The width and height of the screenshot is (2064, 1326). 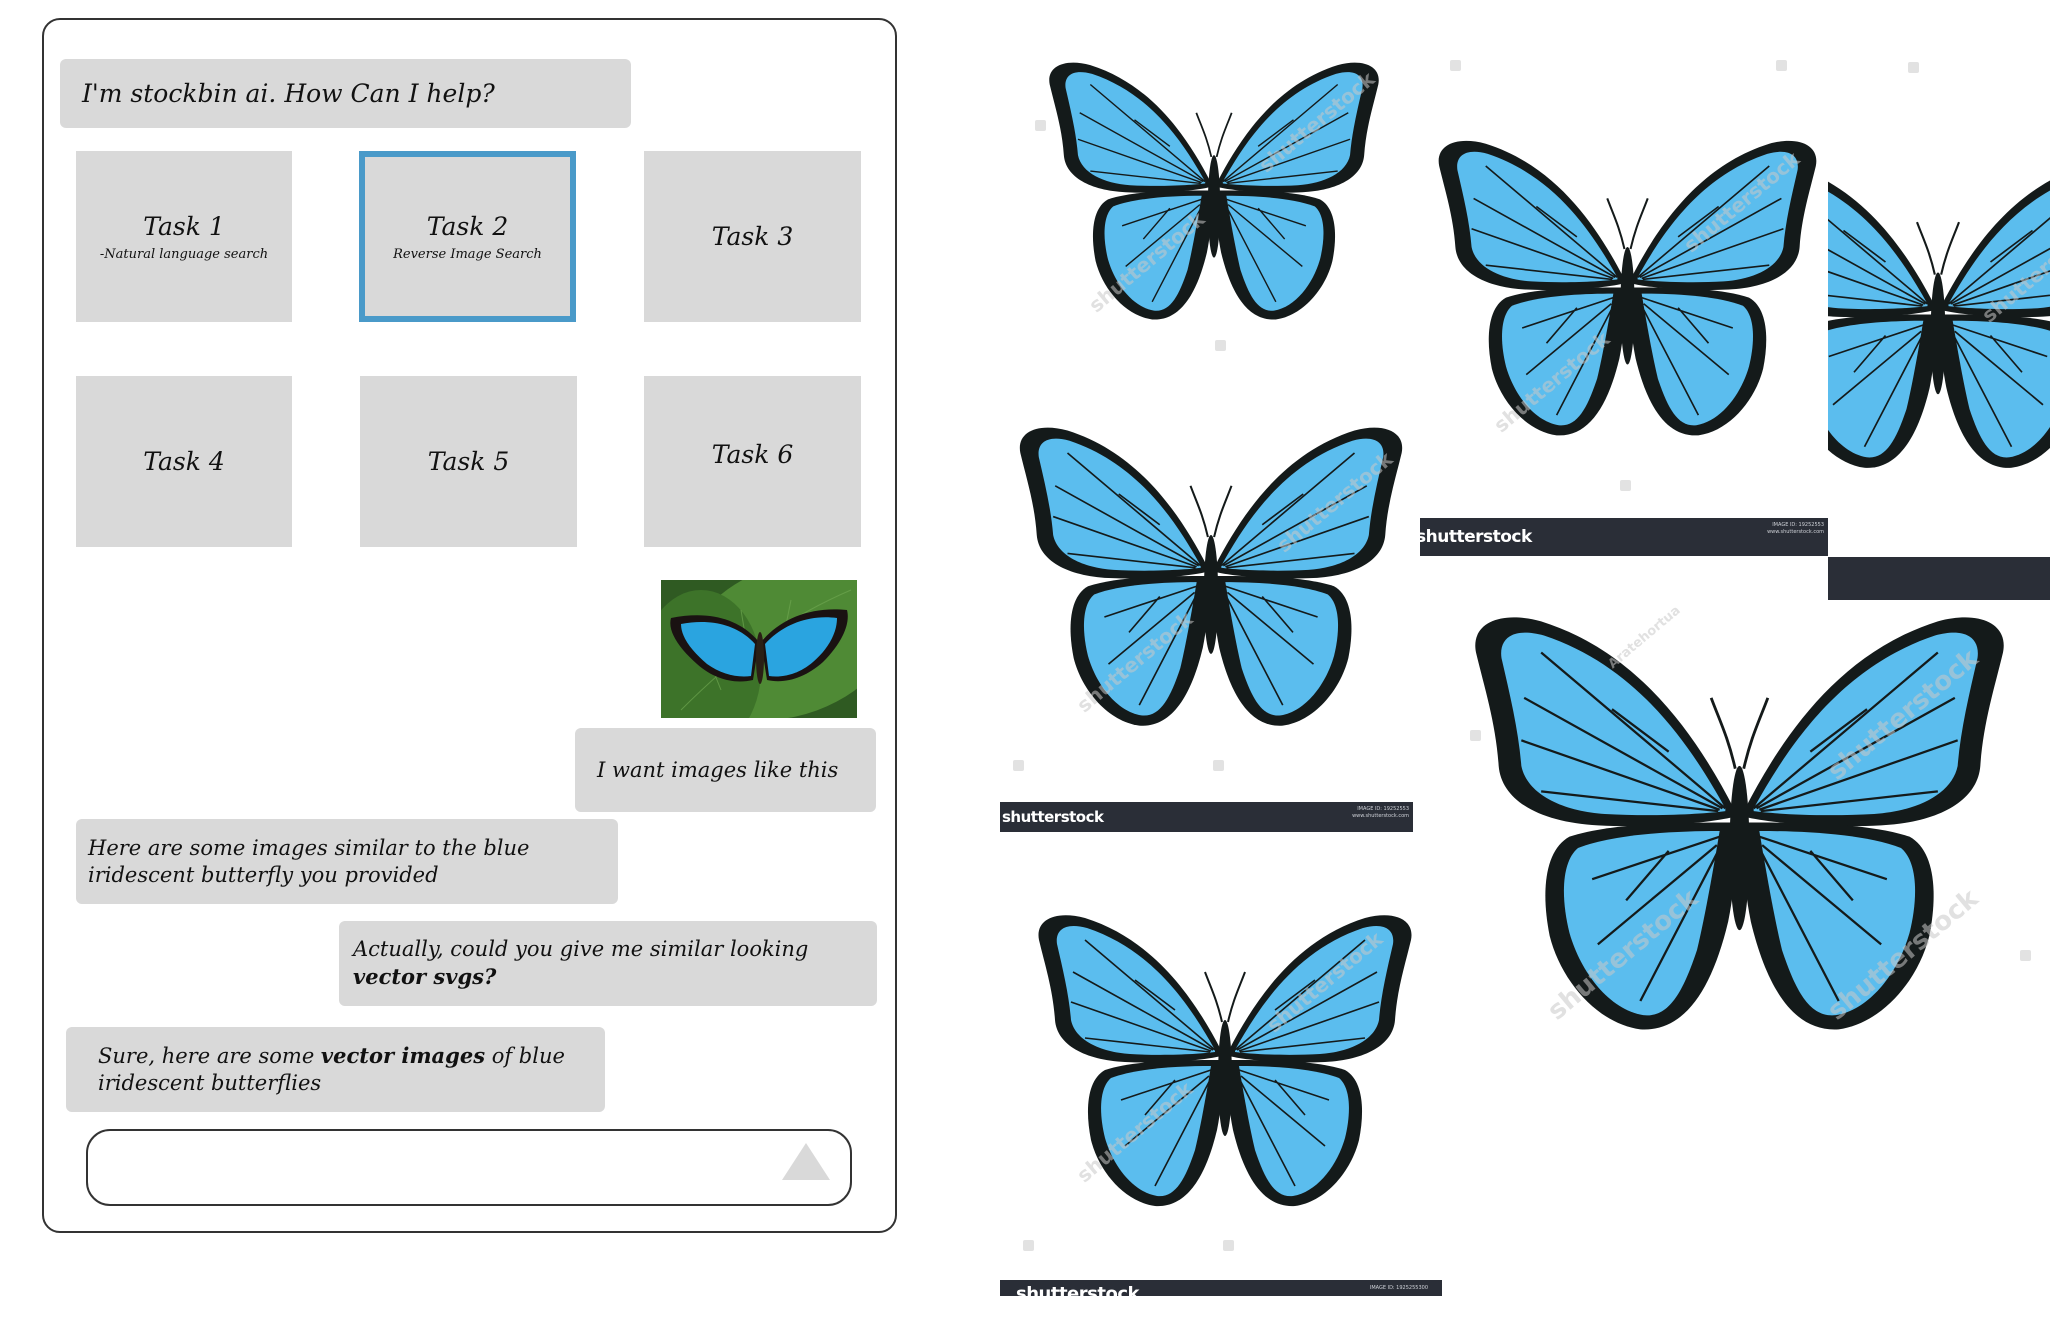 What do you see at coordinates (403, 1055) in the screenshot?
I see `message-bold-text: vector images` at bounding box center [403, 1055].